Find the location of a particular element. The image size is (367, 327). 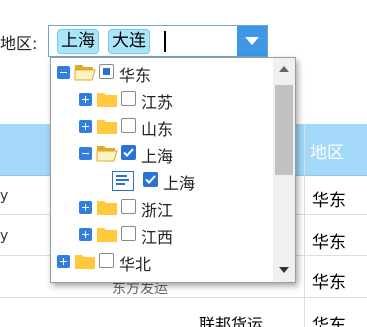

tree-node-label: 华东 is located at coordinates (135, 75).